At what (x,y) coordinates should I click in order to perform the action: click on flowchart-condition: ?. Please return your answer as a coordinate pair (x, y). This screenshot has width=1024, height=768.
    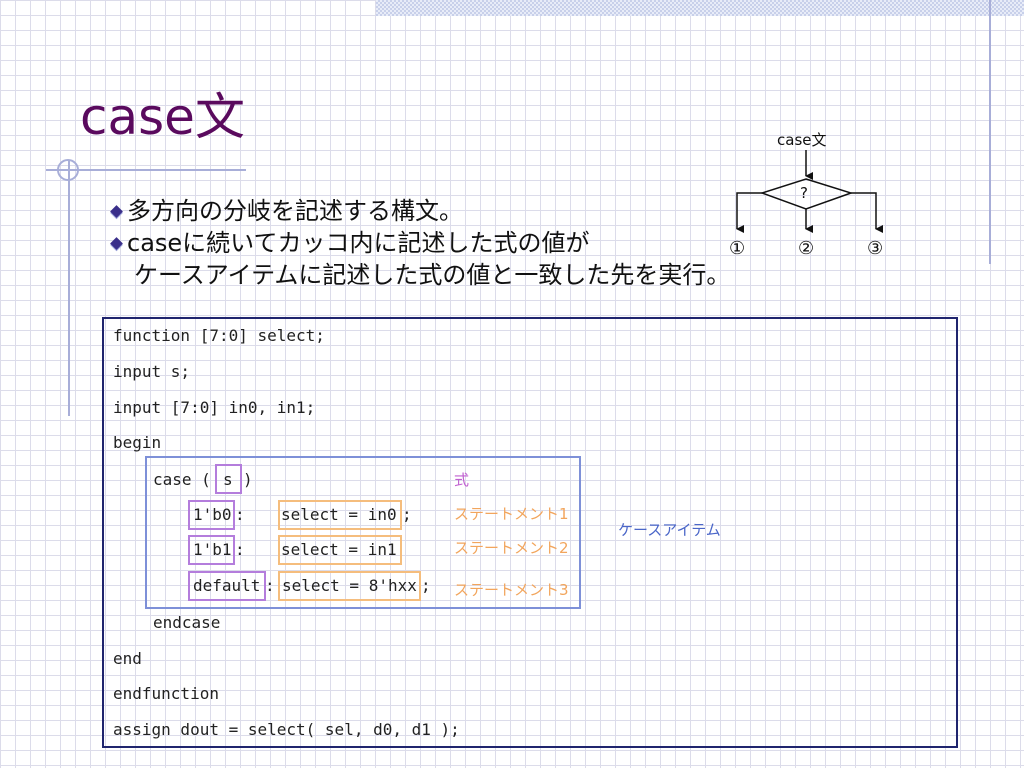
    Looking at the image, I should click on (804, 193).